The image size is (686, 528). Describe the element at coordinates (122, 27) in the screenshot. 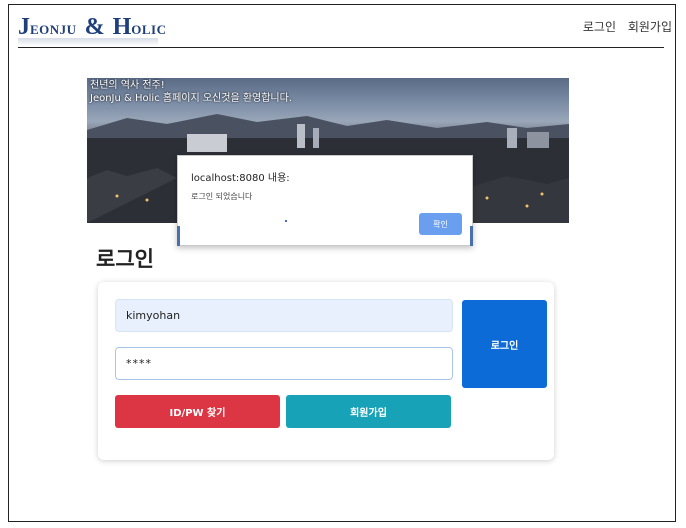

I see `logo-initial-h: H` at that location.